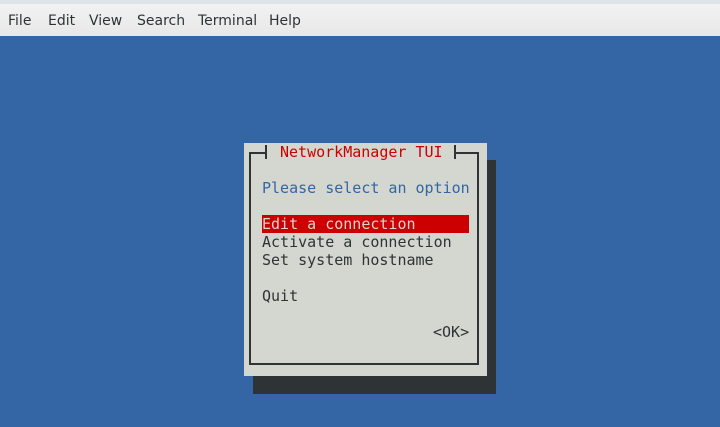 The image size is (720, 427). What do you see at coordinates (365, 296) in the screenshot?
I see `option-quit: Quit` at bounding box center [365, 296].